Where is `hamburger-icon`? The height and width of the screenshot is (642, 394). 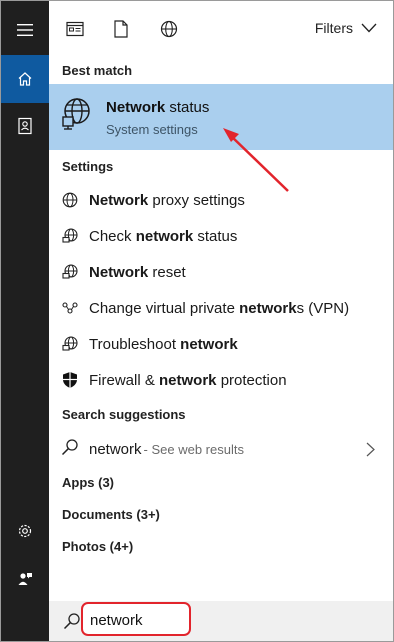
hamburger-icon is located at coordinates (25, 30).